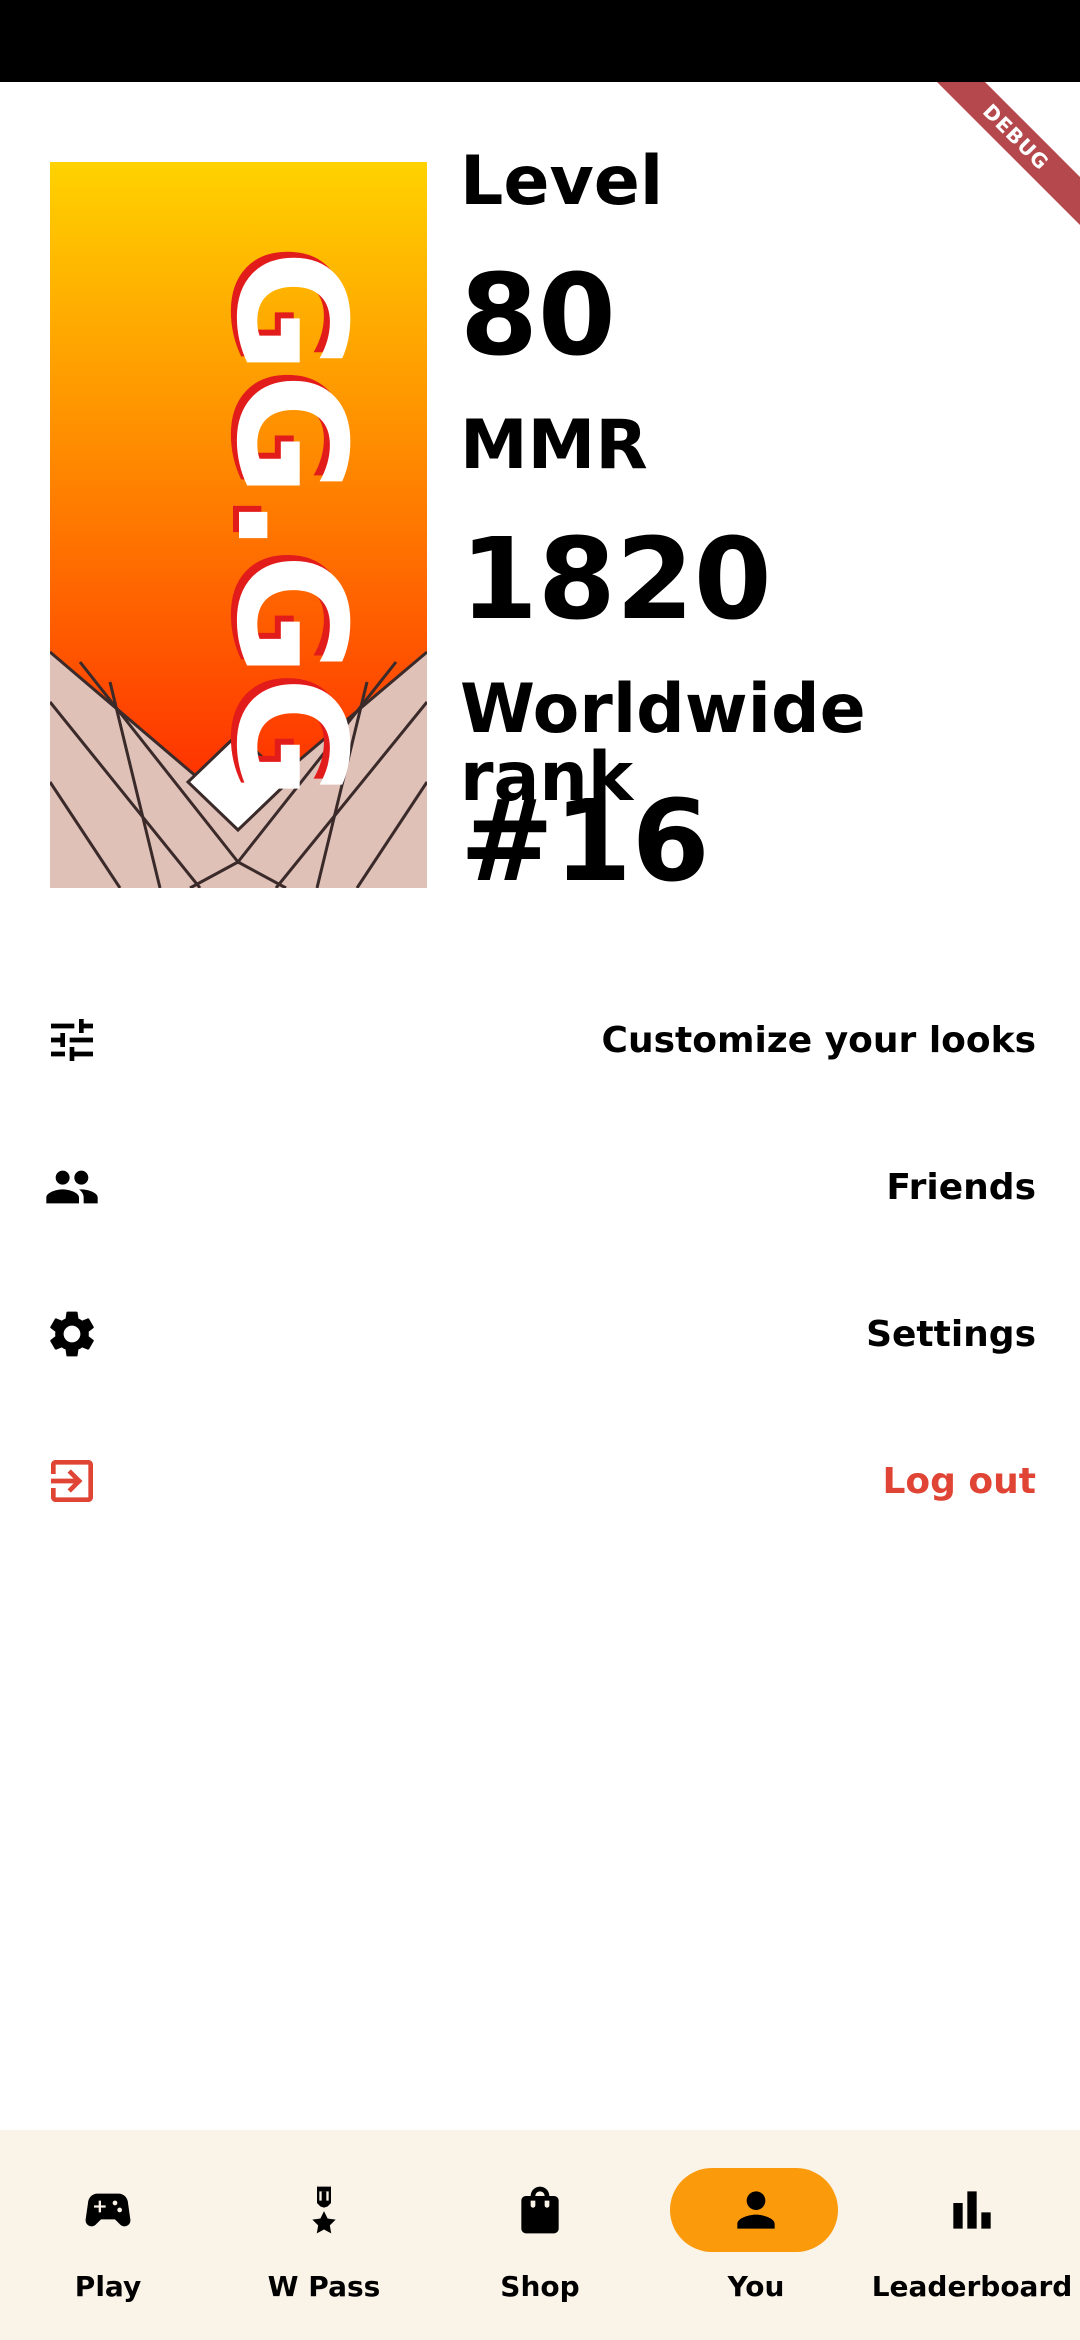 This screenshot has height=2340, width=1080. Describe the element at coordinates (538, 316) in the screenshot. I see `level-value: 80` at that location.